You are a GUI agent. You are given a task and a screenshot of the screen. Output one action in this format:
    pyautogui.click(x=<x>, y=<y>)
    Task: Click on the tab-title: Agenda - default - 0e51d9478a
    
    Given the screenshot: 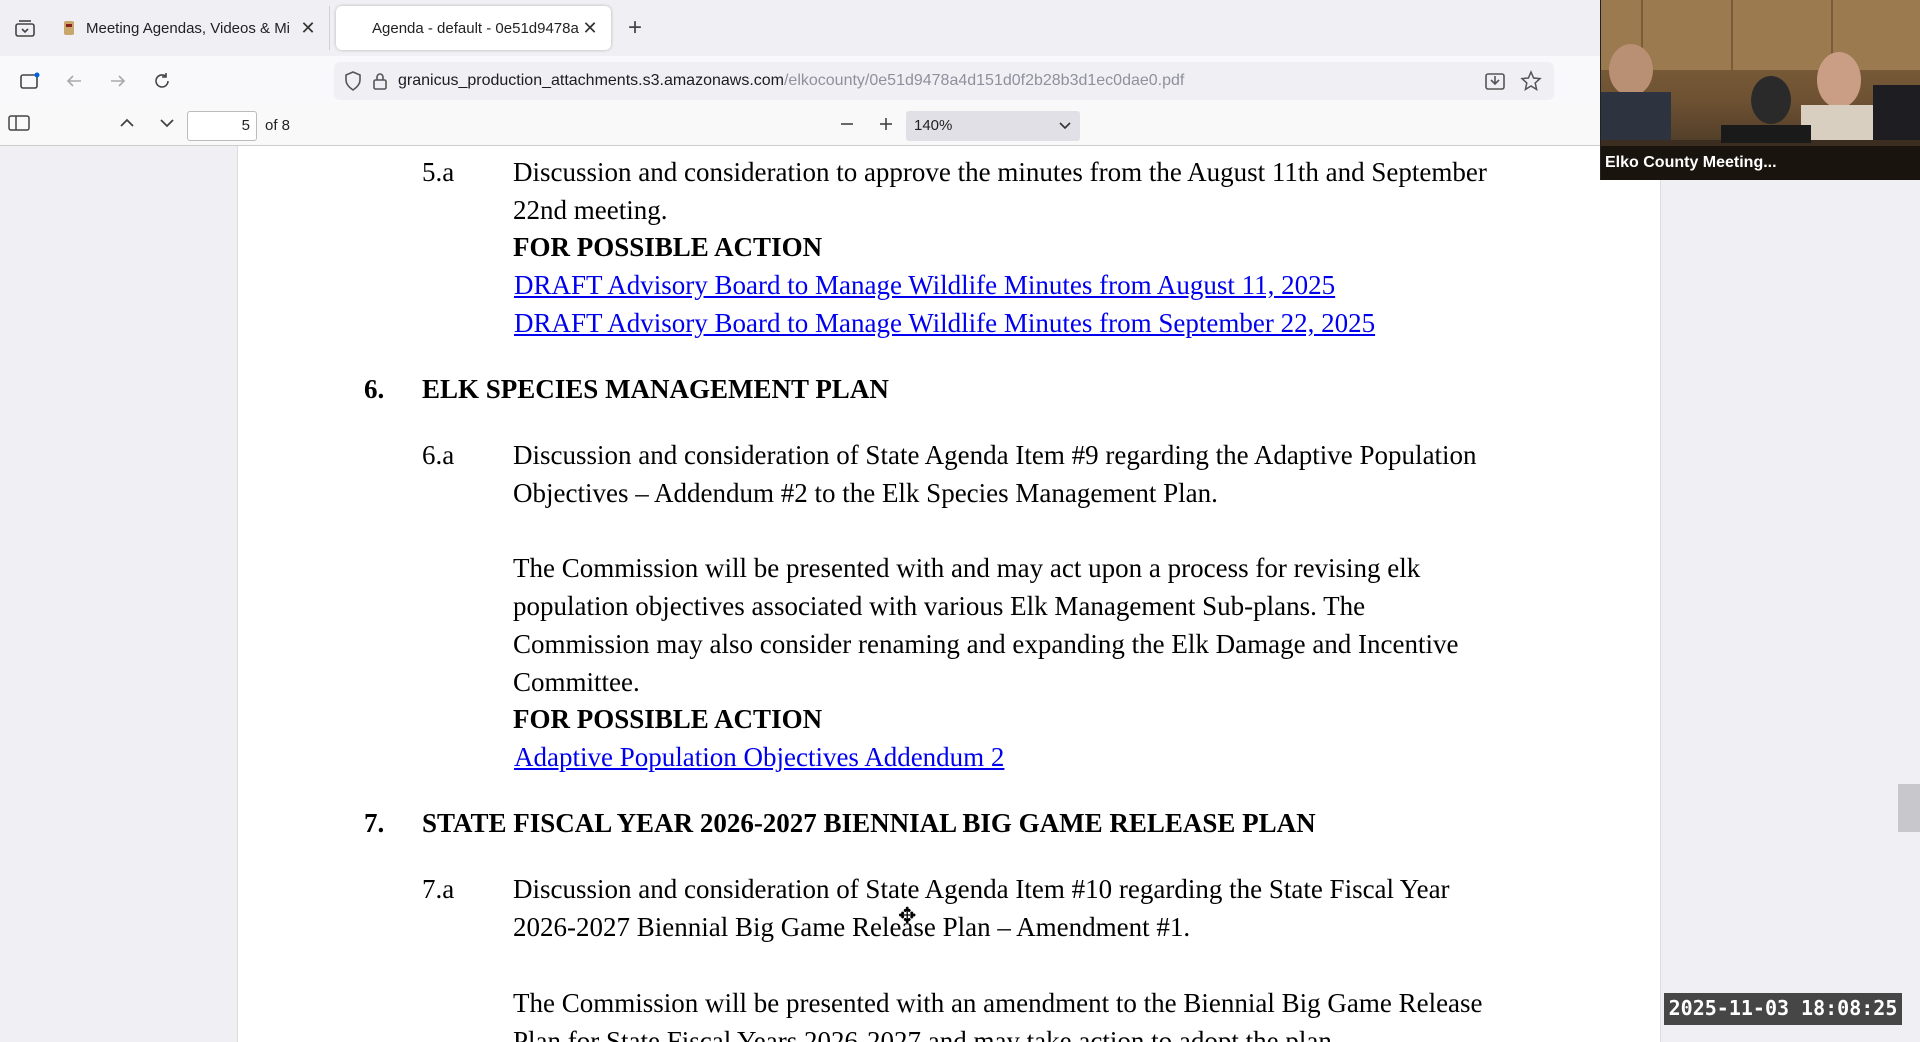 What is the action you would take?
    pyautogui.click(x=475, y=28)
    